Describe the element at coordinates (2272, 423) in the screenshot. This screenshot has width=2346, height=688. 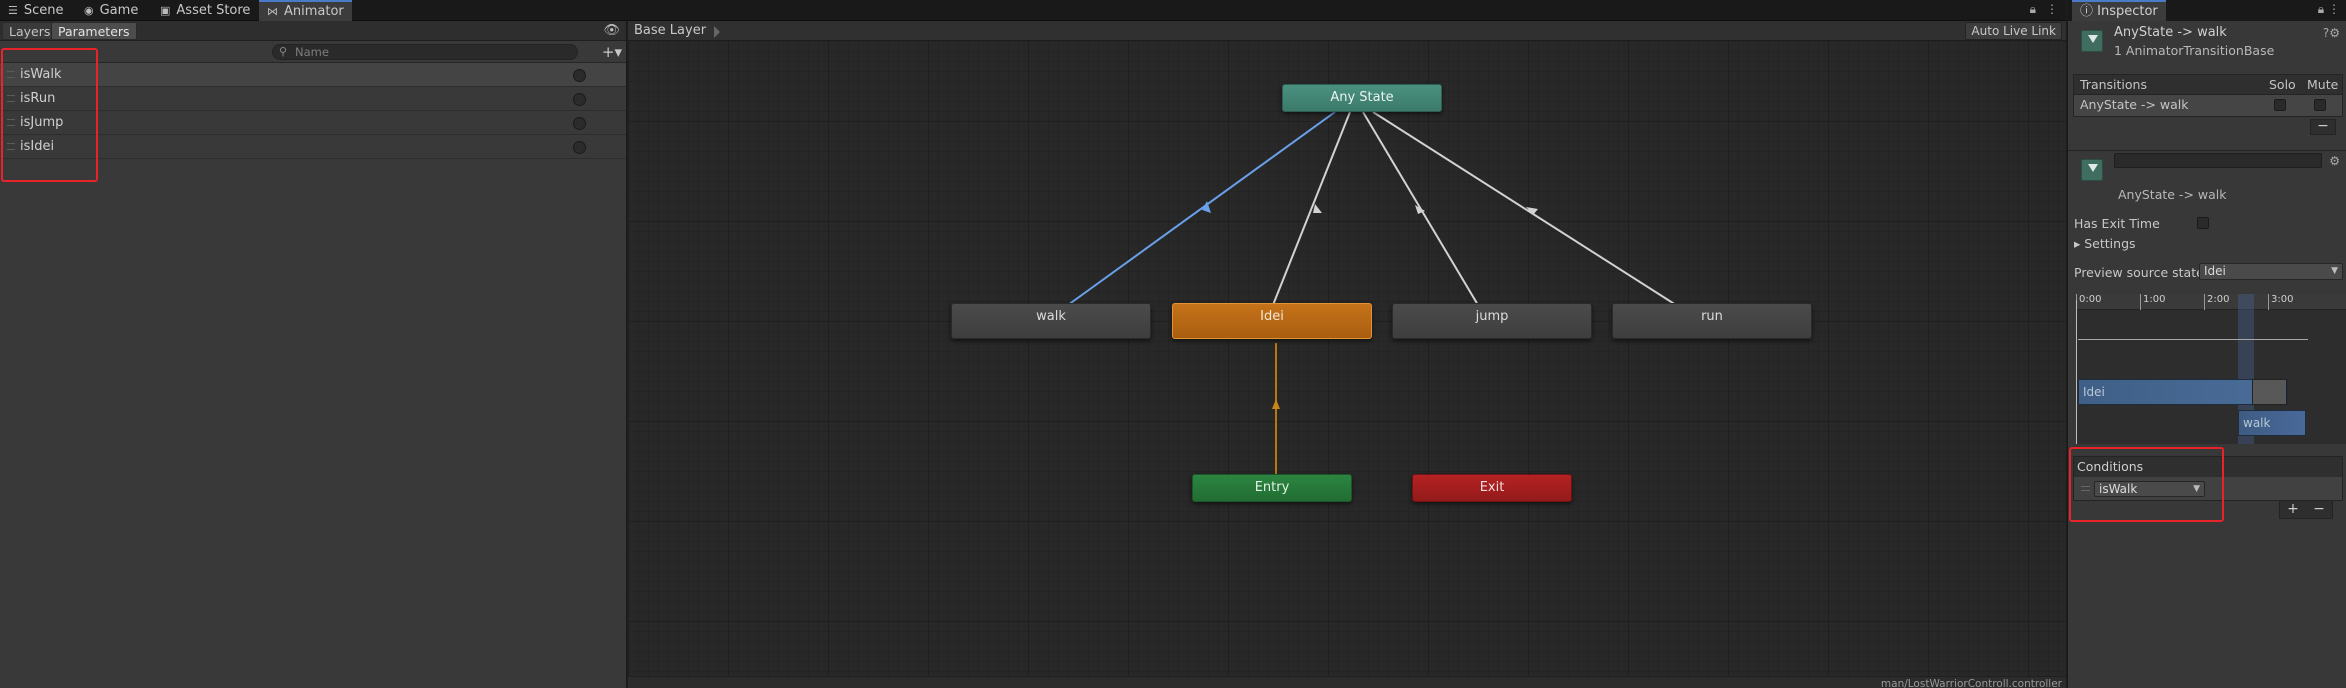
I see `destination-clip-bar: walk` at that location.